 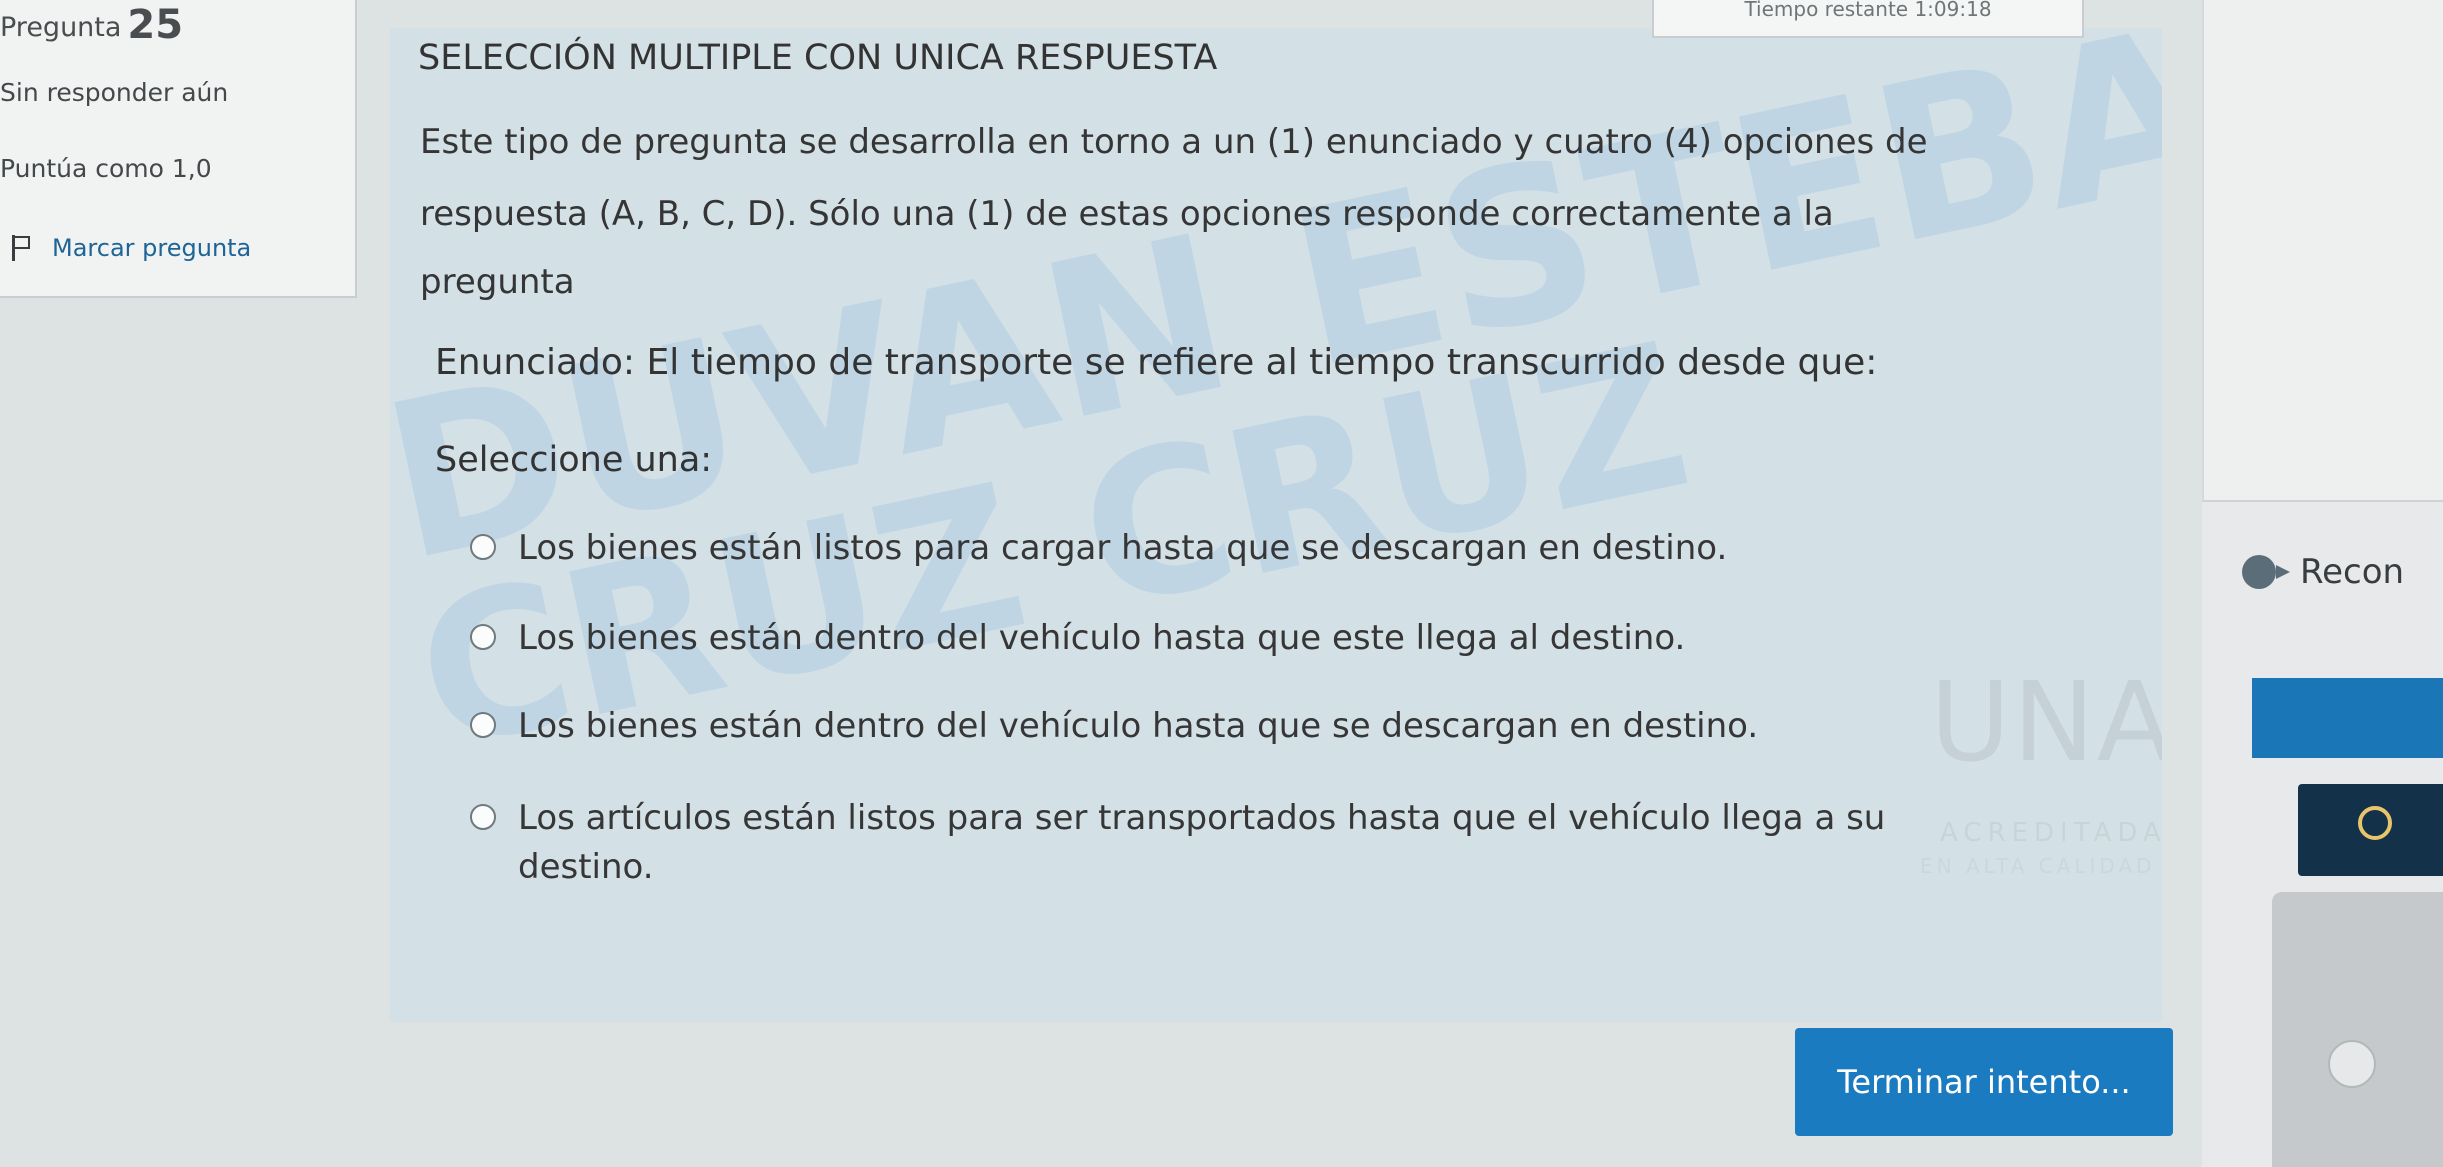 I want to click on select-prompt: Seleccione una:, so click(x=574, y=460).